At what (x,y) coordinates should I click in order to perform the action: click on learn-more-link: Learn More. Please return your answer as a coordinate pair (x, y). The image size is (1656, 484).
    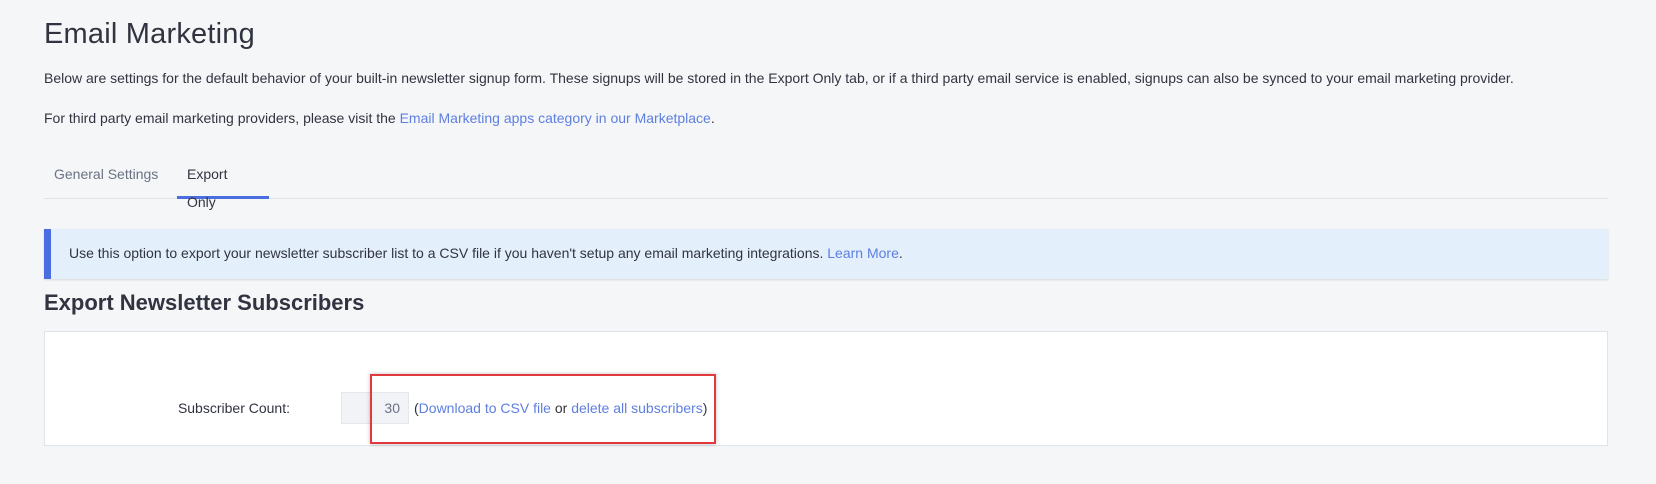
    Looking at the image, I should click on (863, 253).